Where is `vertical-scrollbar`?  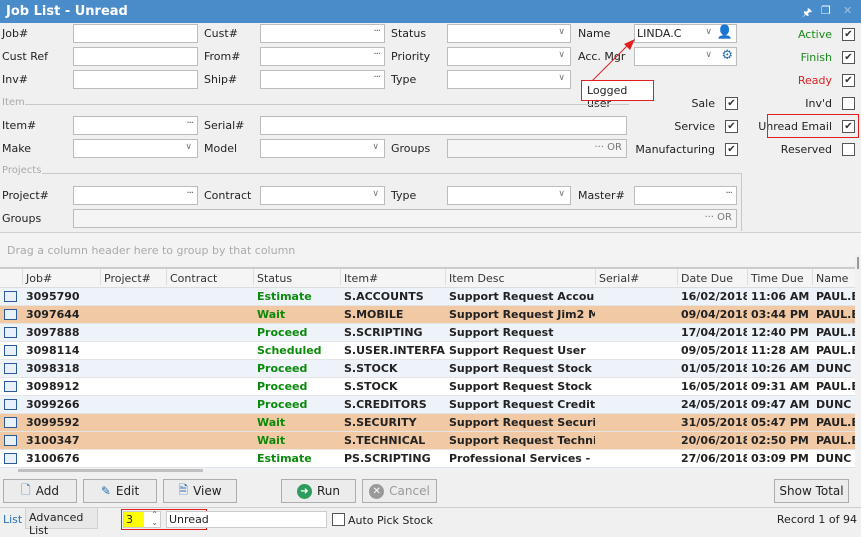 vertical-scrollbar is located at coordinates (858, 362).